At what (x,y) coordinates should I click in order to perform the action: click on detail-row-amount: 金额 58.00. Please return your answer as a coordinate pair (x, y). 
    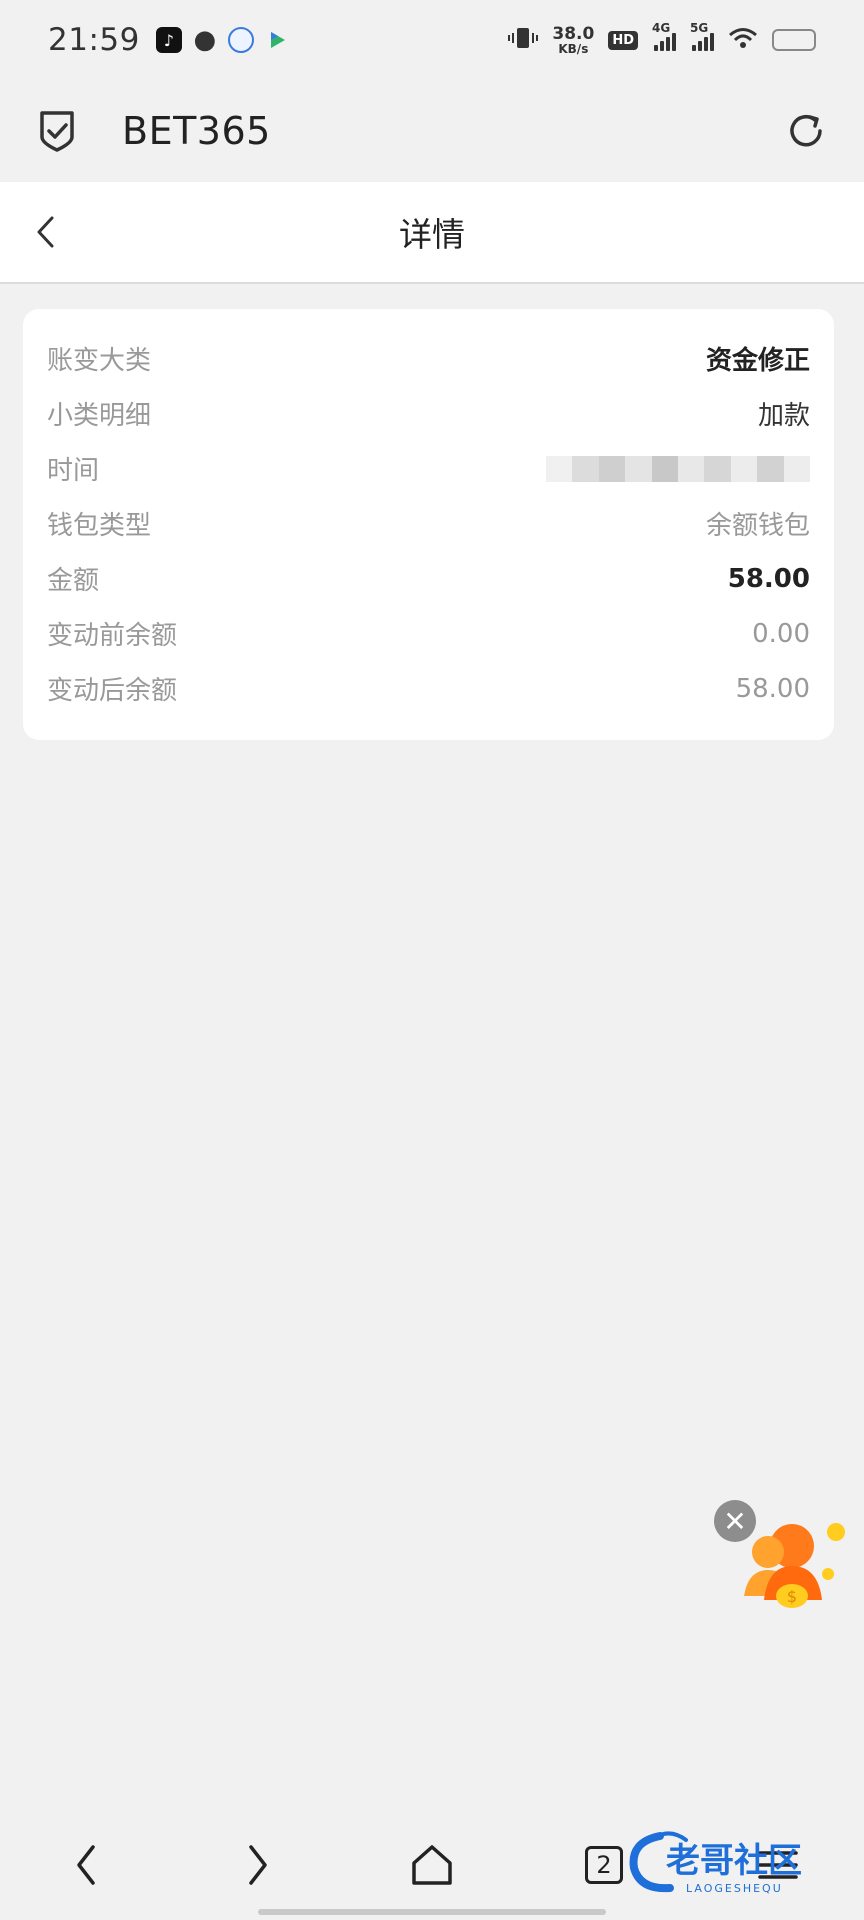
    Looking at the image, I should click on (428, 578).